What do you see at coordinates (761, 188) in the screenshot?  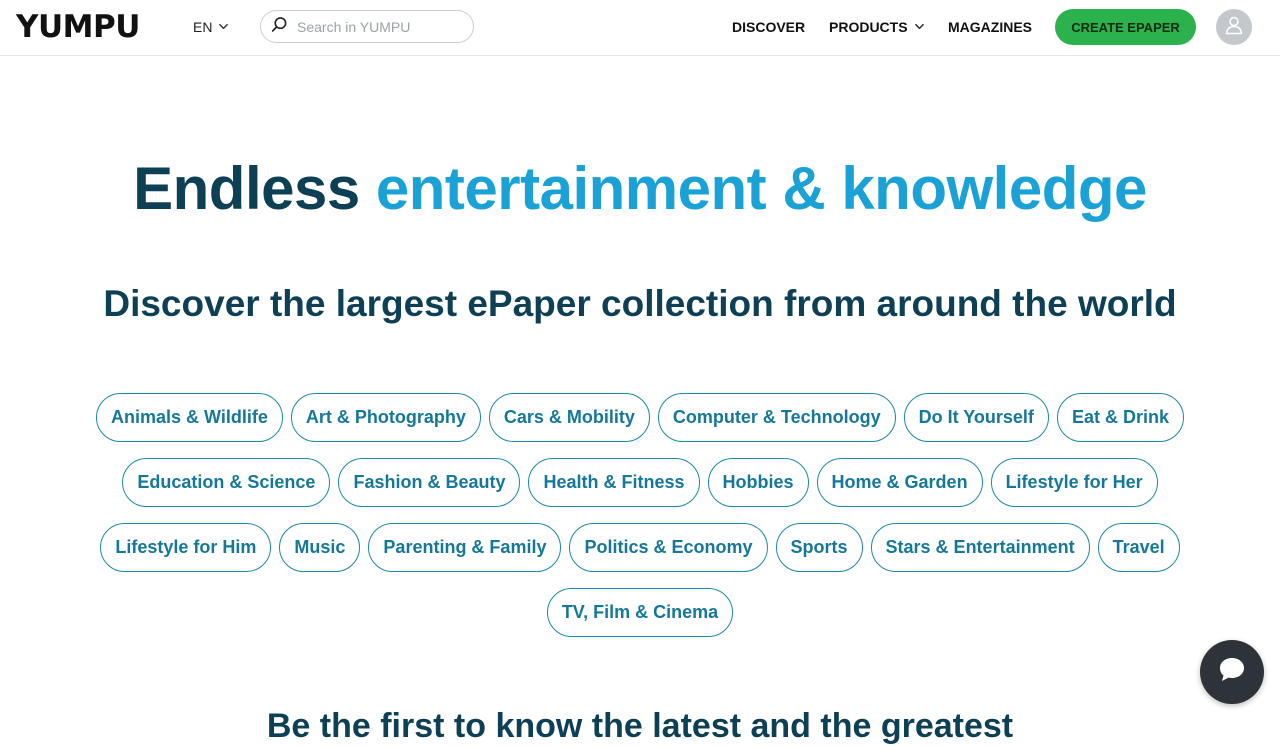 I see `hero-title-light: entertainment & knowledge` at bounding box center [761, 188].